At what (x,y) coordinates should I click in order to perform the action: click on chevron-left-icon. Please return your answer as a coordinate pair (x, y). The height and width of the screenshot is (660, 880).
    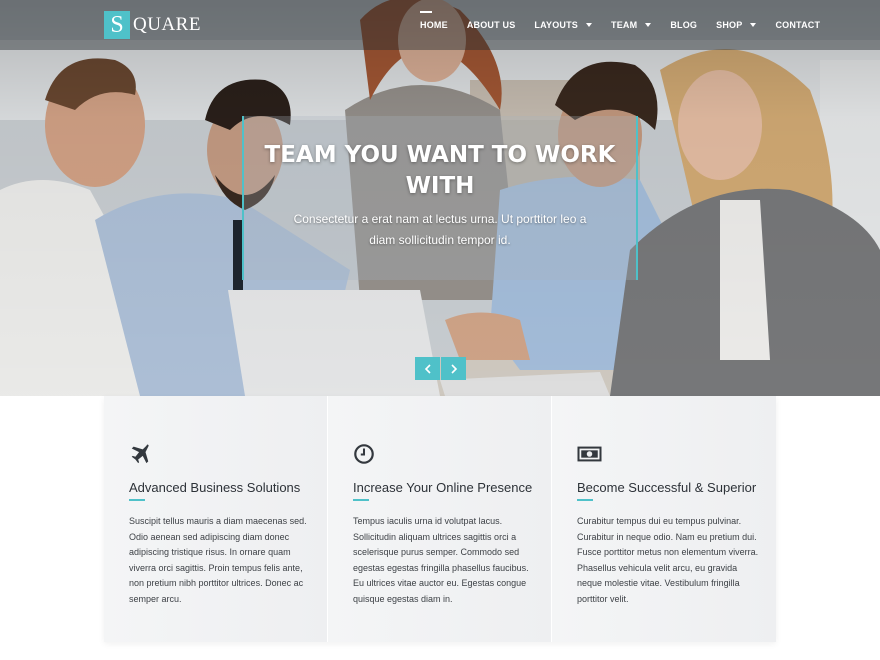
    Looking at the image, I should click on (427, 368).